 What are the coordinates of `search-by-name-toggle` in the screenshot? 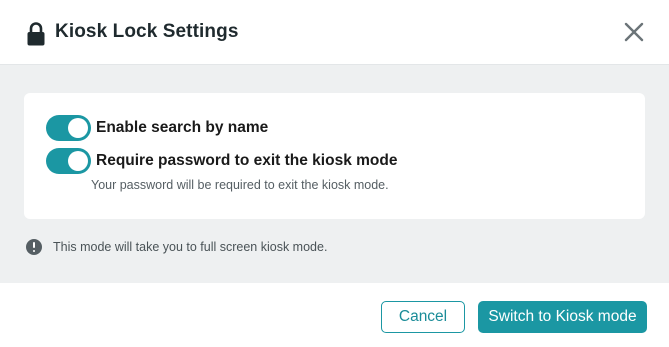 It's located at (68, 128).